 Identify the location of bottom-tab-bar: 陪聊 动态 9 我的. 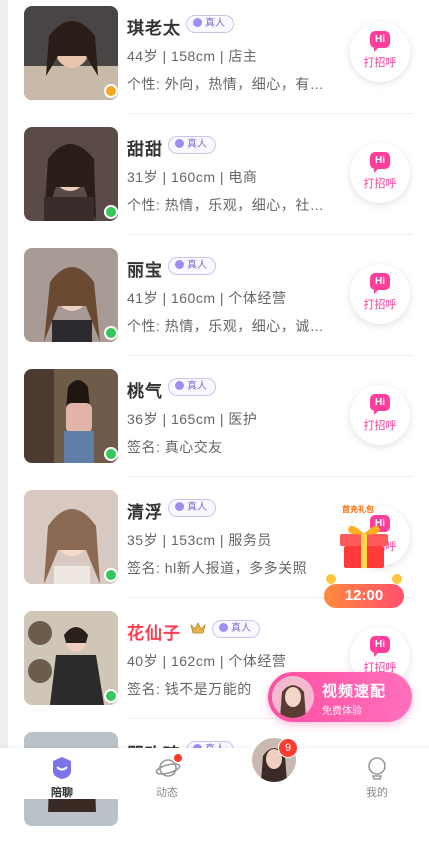
(214, 766).